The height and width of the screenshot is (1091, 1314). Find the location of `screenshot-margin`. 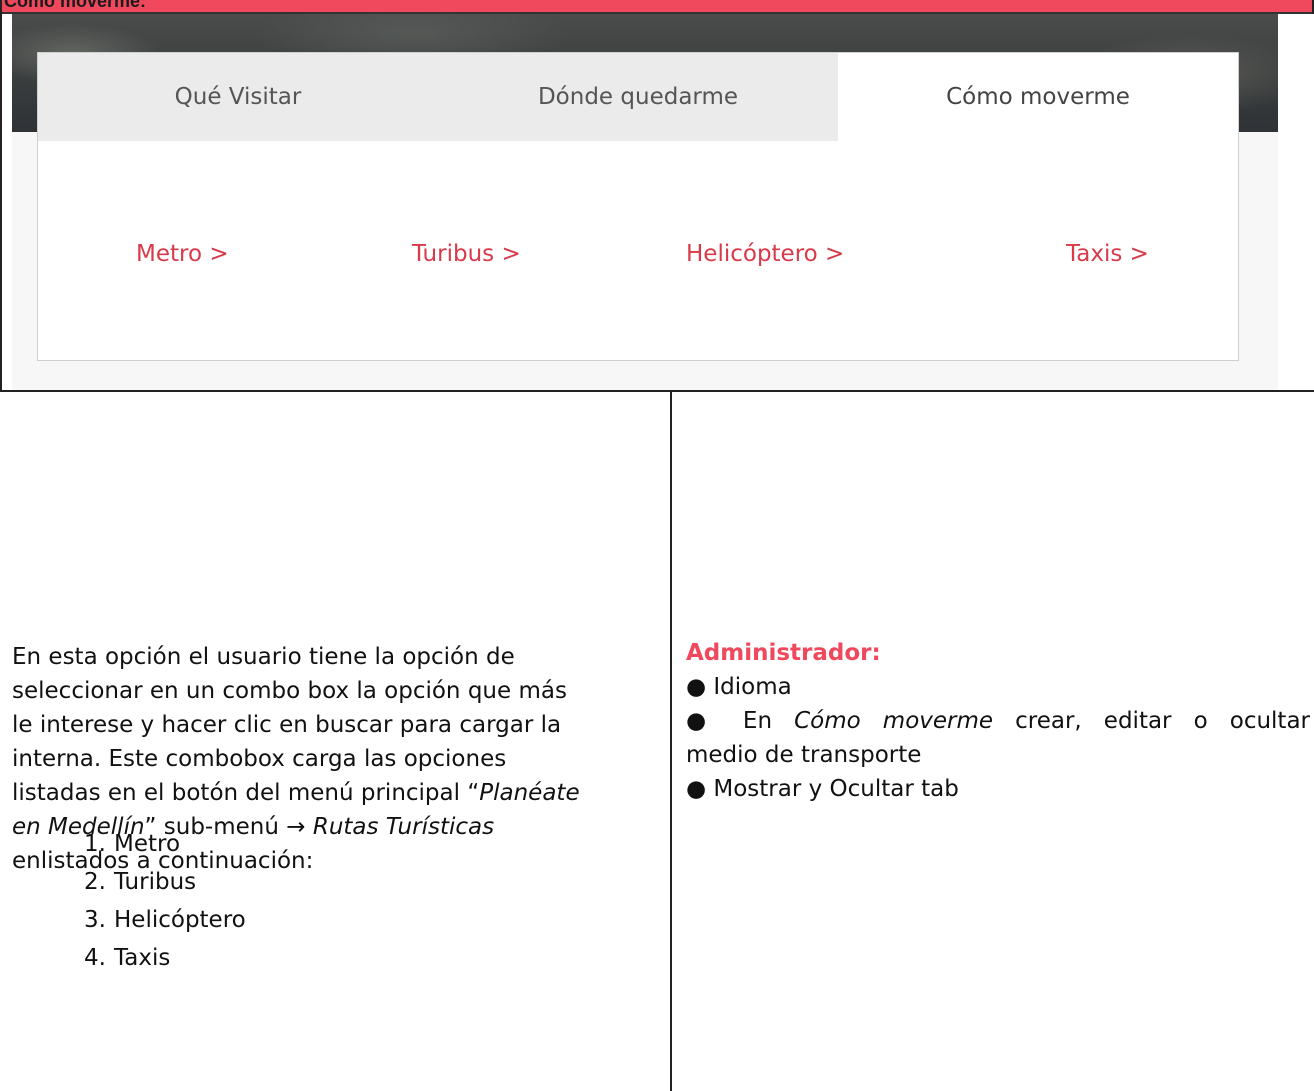

screenshot-margin is located at coordinates (1296, 202).